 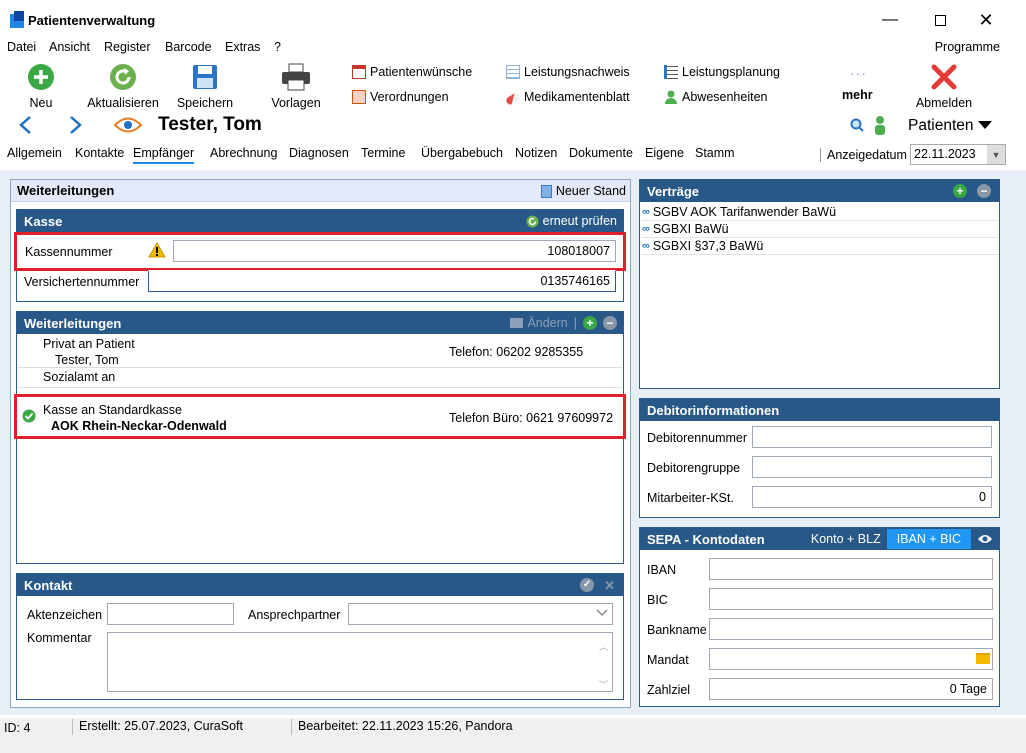 What do you see at coordinates (76, 125) in the screenshot?
I see `forward-arrow-icon` at bounding box center [76, 125].